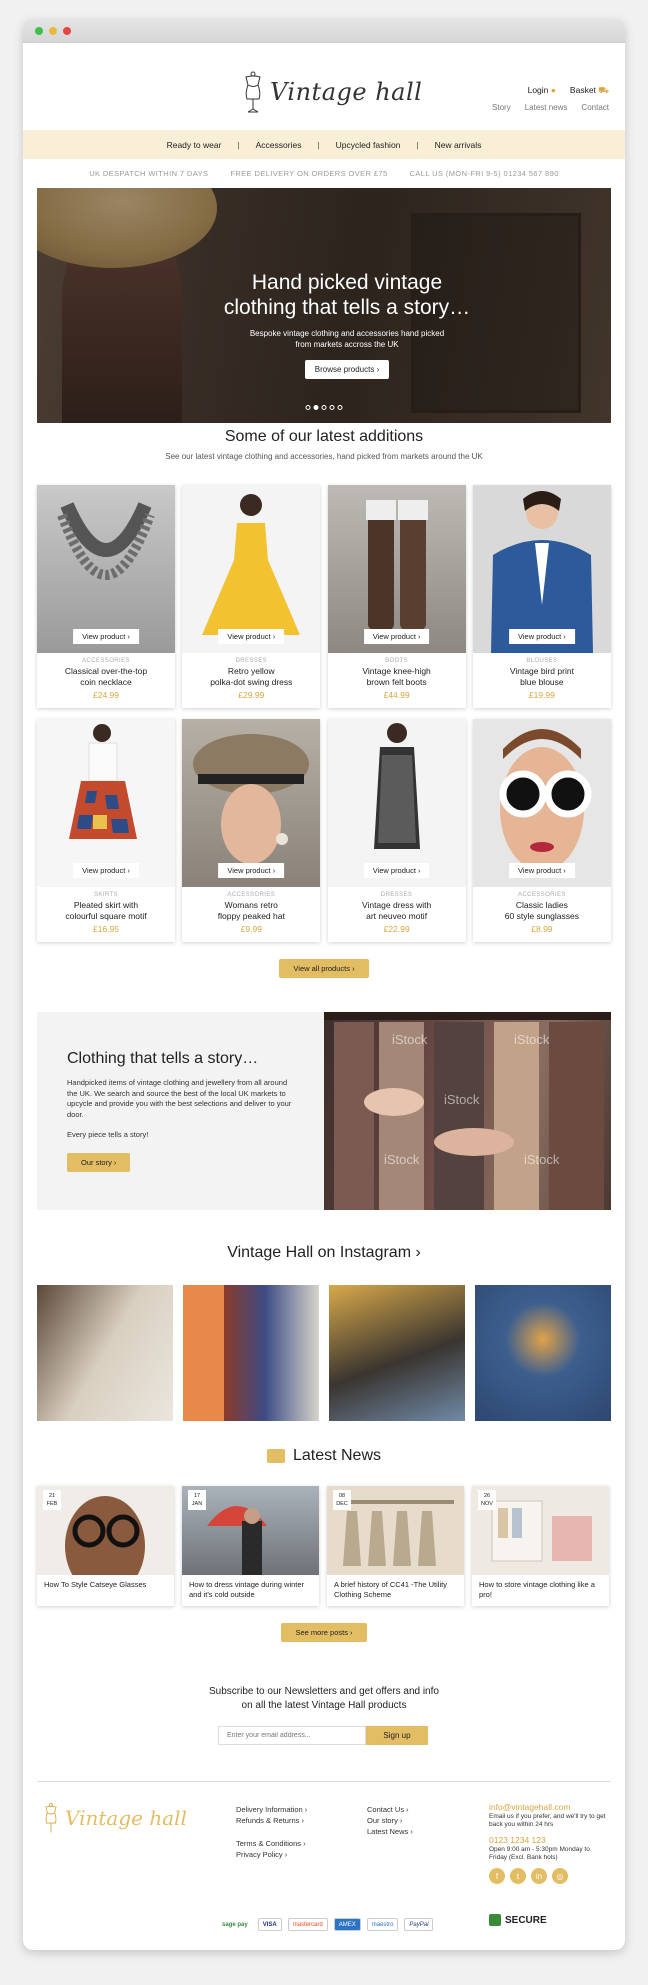  Describe the element at coordinates (539, 1876) in the screenshot. I see `linkedin-icon: in` at that location.